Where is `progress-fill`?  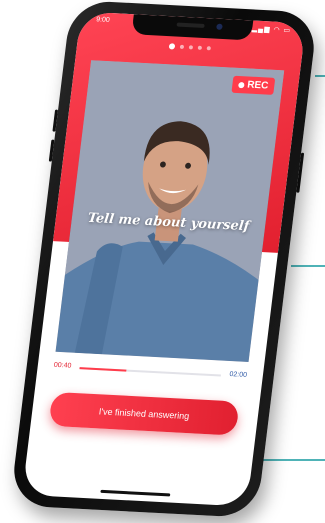
progress-fill is located at coordinates (103, 369).